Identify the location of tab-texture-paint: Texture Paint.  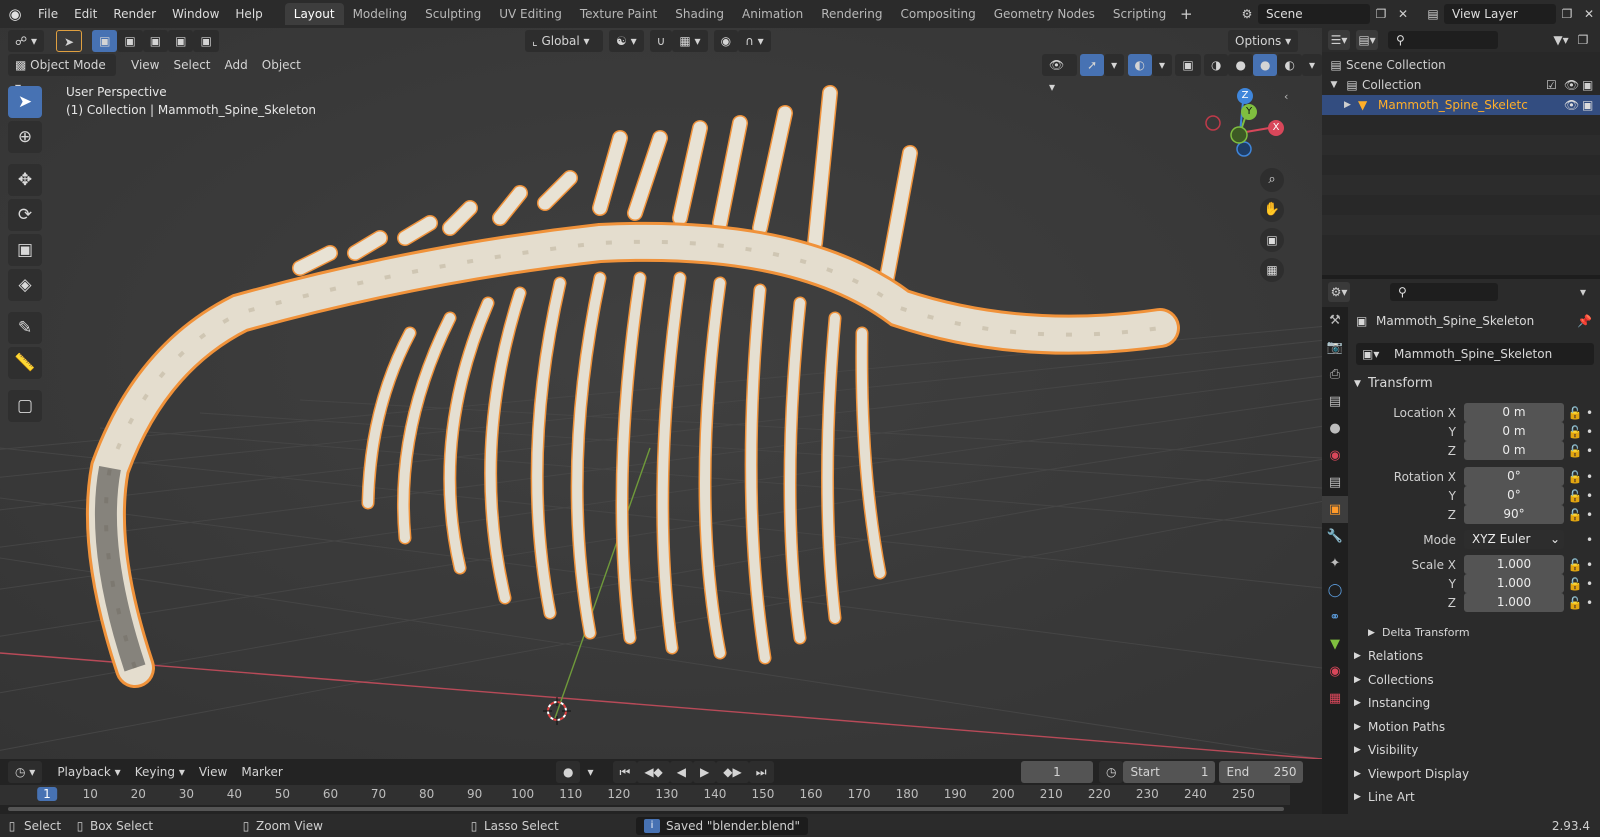
(618, 14).